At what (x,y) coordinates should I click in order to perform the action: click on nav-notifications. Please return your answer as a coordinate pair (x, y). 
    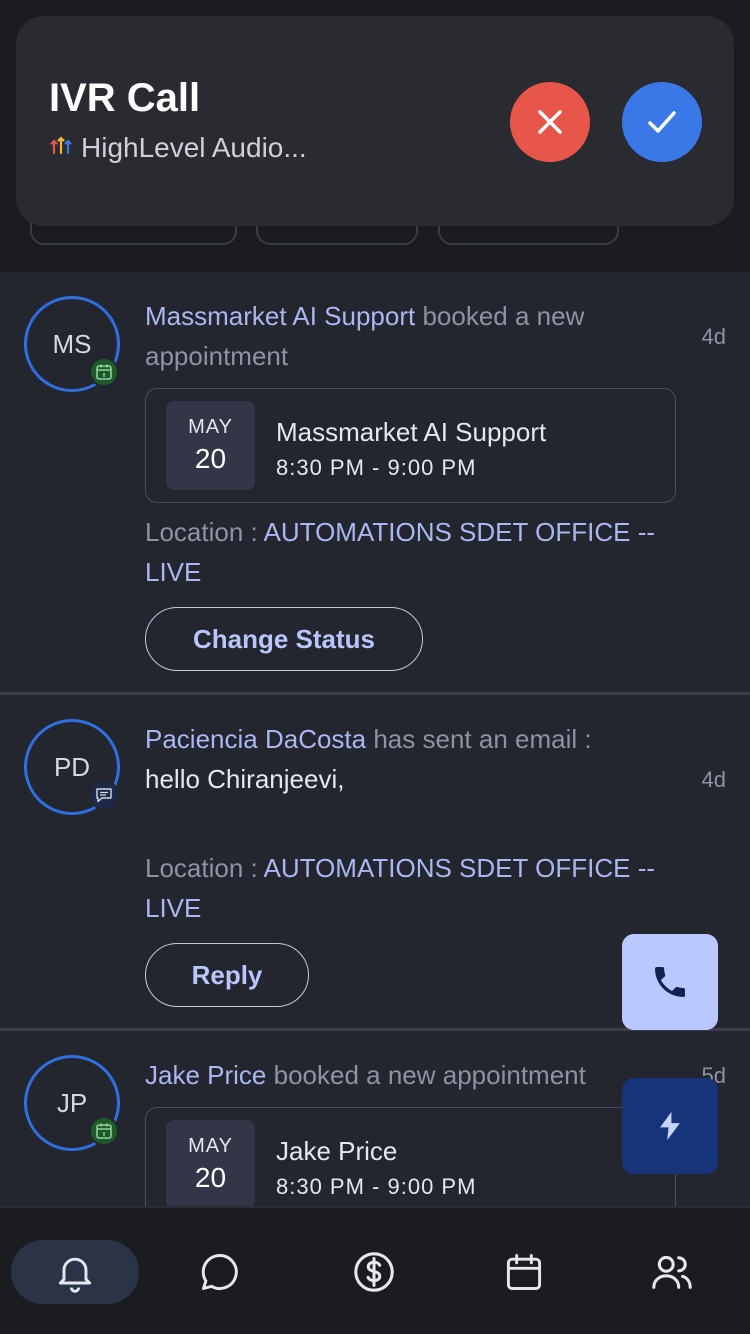
    Looking at the image, I should click on (75, 1272).